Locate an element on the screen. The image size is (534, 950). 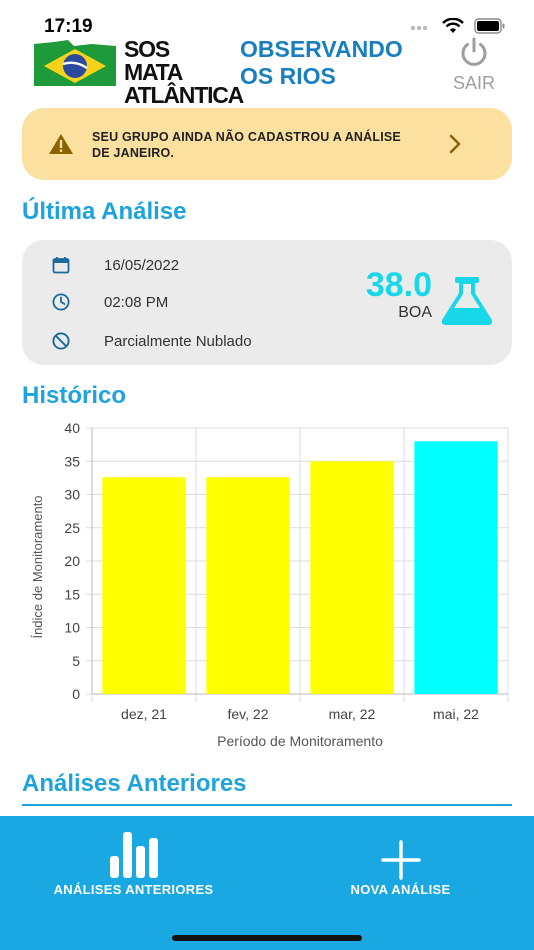
plus-icon is located at coordinates (401, 860).